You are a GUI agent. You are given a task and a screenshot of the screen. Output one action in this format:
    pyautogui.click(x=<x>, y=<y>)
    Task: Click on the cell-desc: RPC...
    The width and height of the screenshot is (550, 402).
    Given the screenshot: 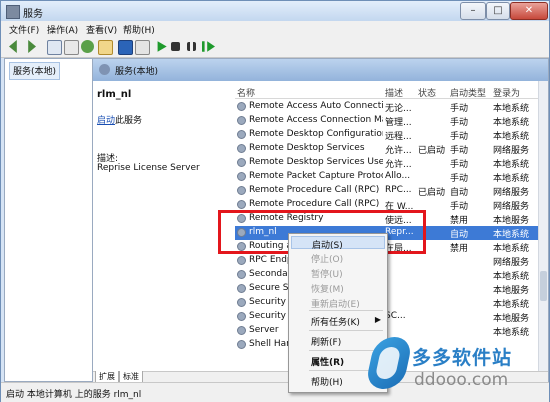 What is the action you would take?
    pyautogui.click(x=398, y=190)
    